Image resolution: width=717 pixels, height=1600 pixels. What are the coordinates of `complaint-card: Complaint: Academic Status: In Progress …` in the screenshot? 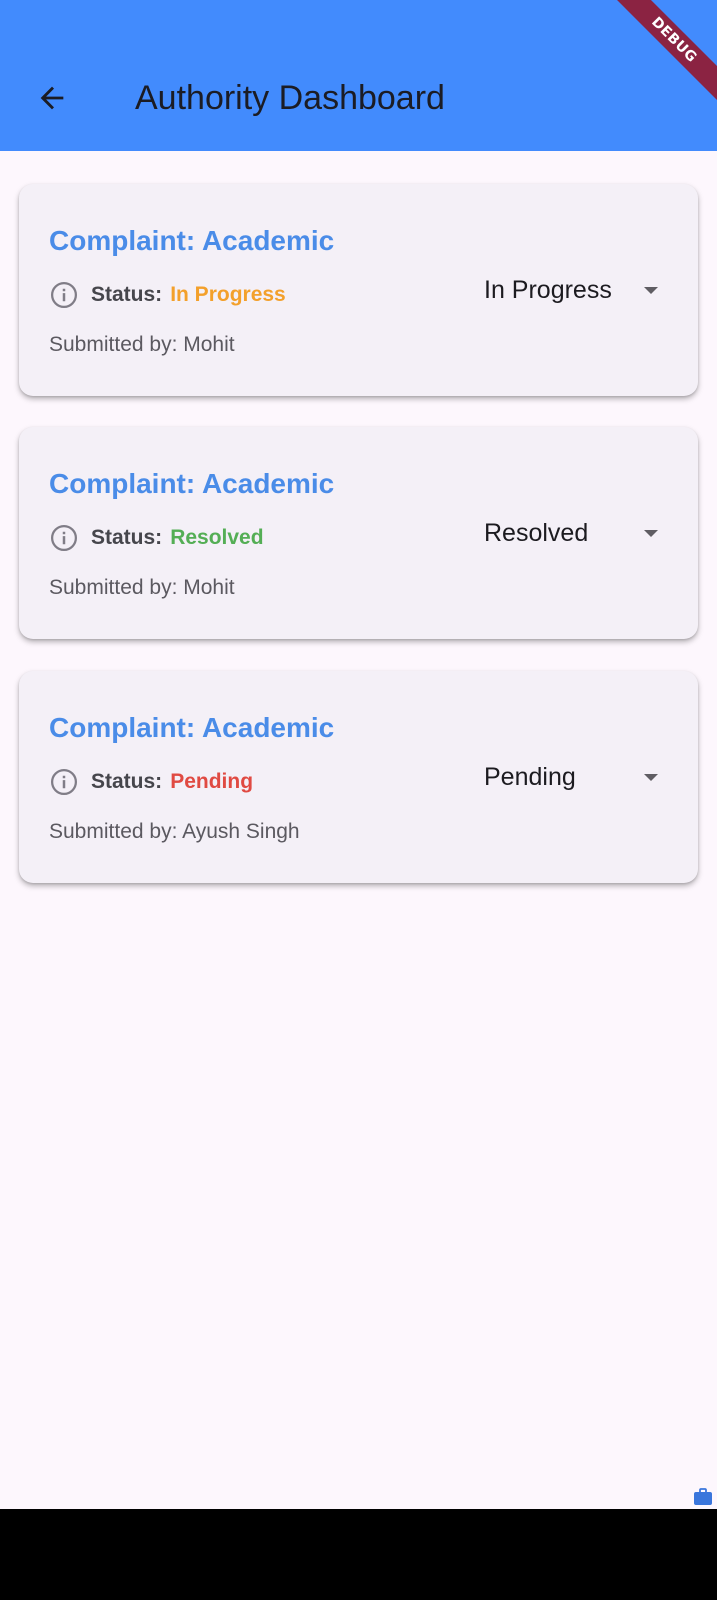 It's located at (358, 290).